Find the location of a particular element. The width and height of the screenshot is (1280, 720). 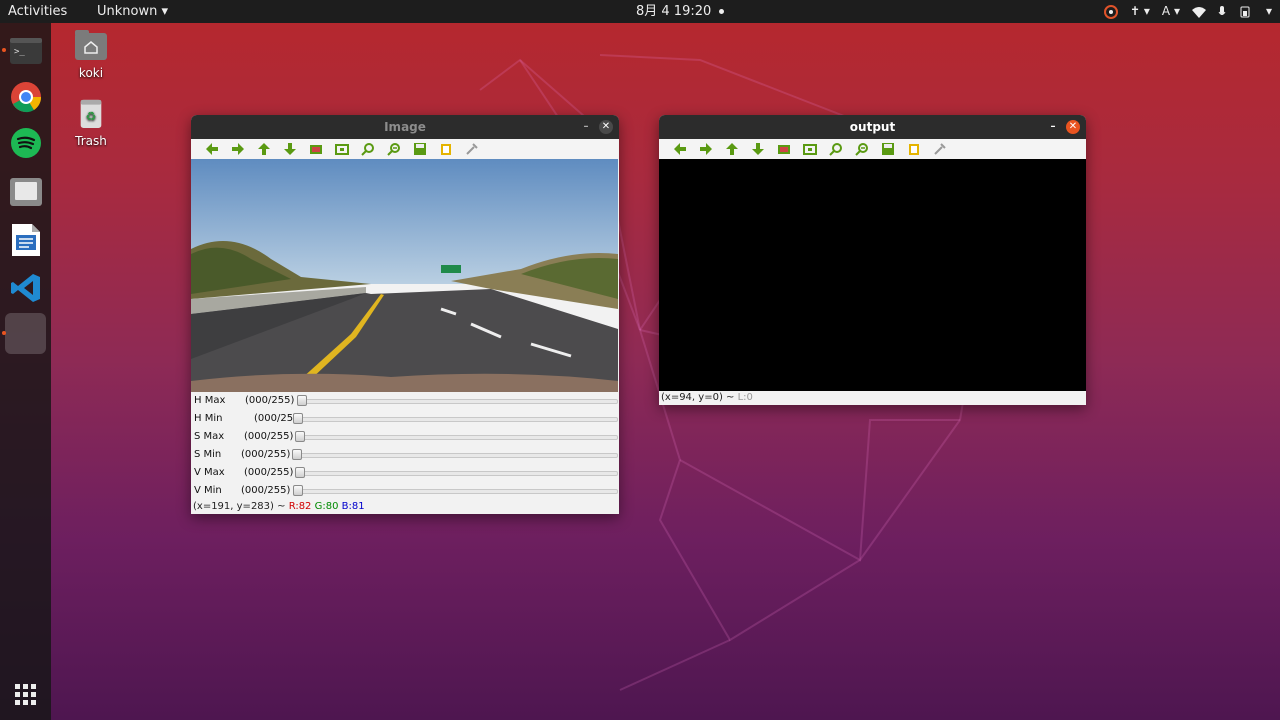

desktop-icon-home: koki is located at coordinates (91, 55).